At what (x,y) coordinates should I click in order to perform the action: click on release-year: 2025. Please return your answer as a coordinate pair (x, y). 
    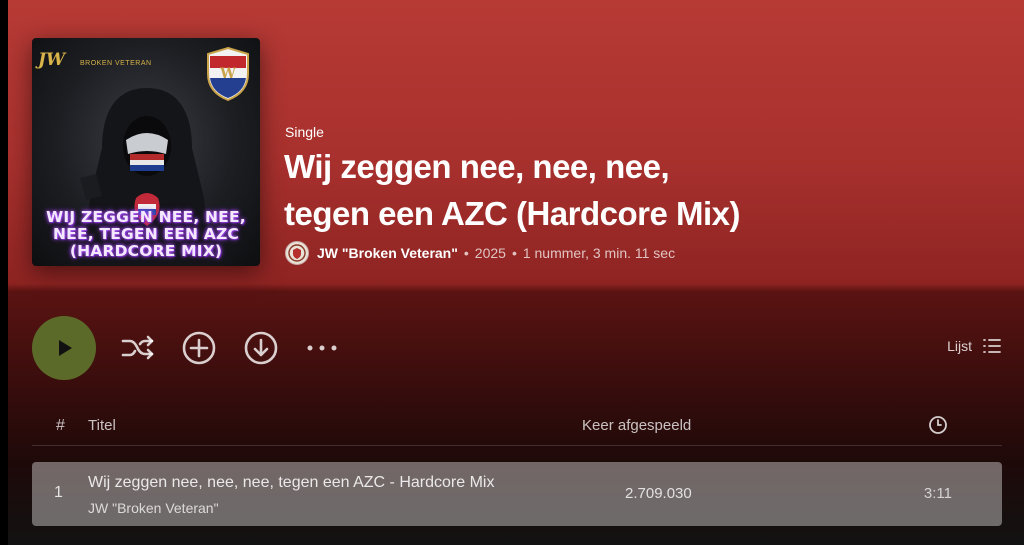
    Looking at the image, I should click on (490, 253).